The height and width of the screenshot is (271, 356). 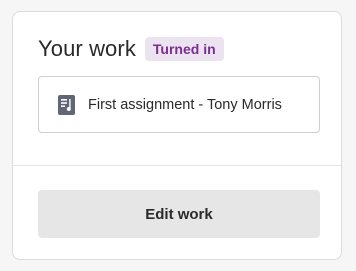 What do you see at coordinates (66, 104) in the screenshot?
I see `document-icon` at bounding box center [66, 104].